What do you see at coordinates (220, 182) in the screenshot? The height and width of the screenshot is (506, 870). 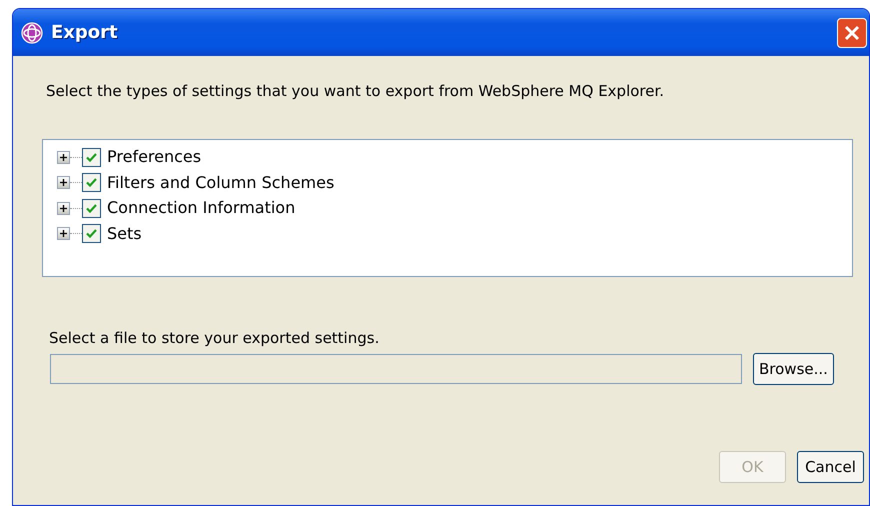 I see `tree-item-label: Filters and Column Schemes` at bounding box center [220, 182].